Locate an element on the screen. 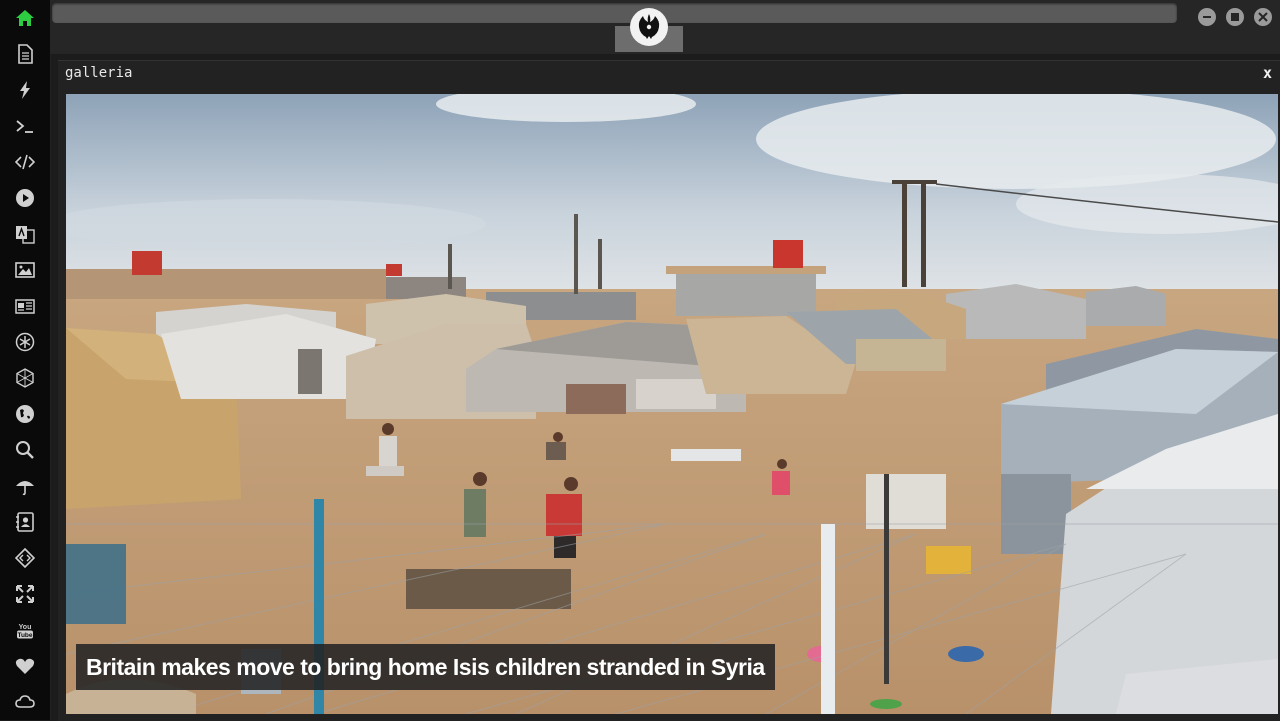  lightning-icon is located at coordinates (25, 90).